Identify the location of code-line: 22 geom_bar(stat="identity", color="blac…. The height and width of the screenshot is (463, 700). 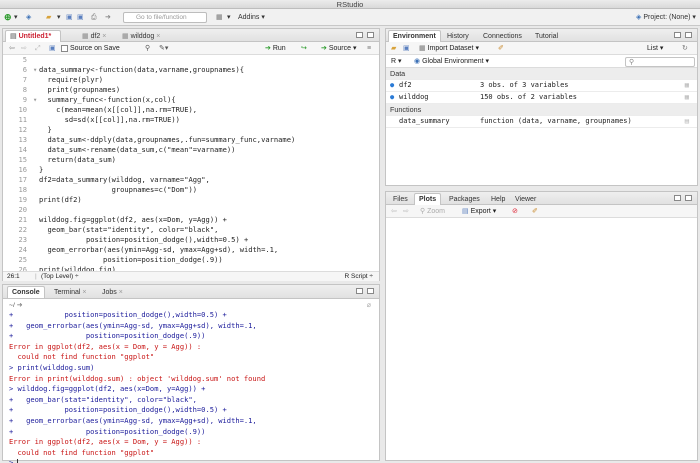
(110, 230).